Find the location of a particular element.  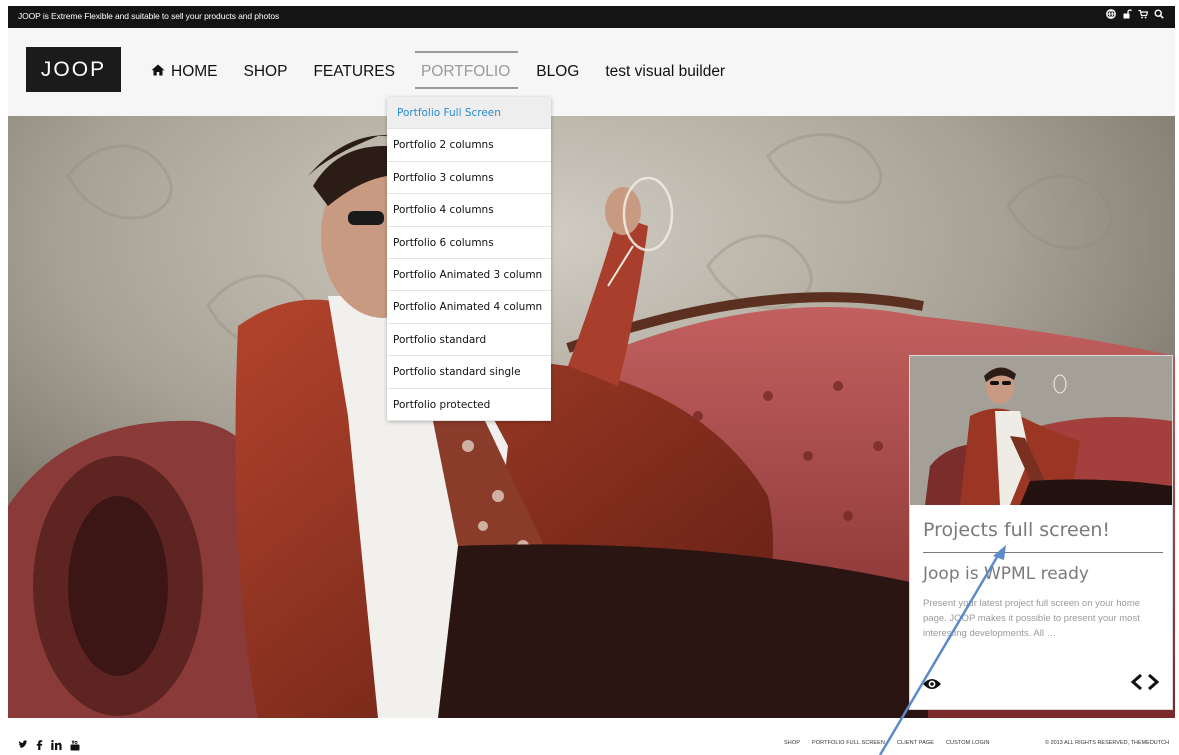

social-links is located at coordinates (49, 747).